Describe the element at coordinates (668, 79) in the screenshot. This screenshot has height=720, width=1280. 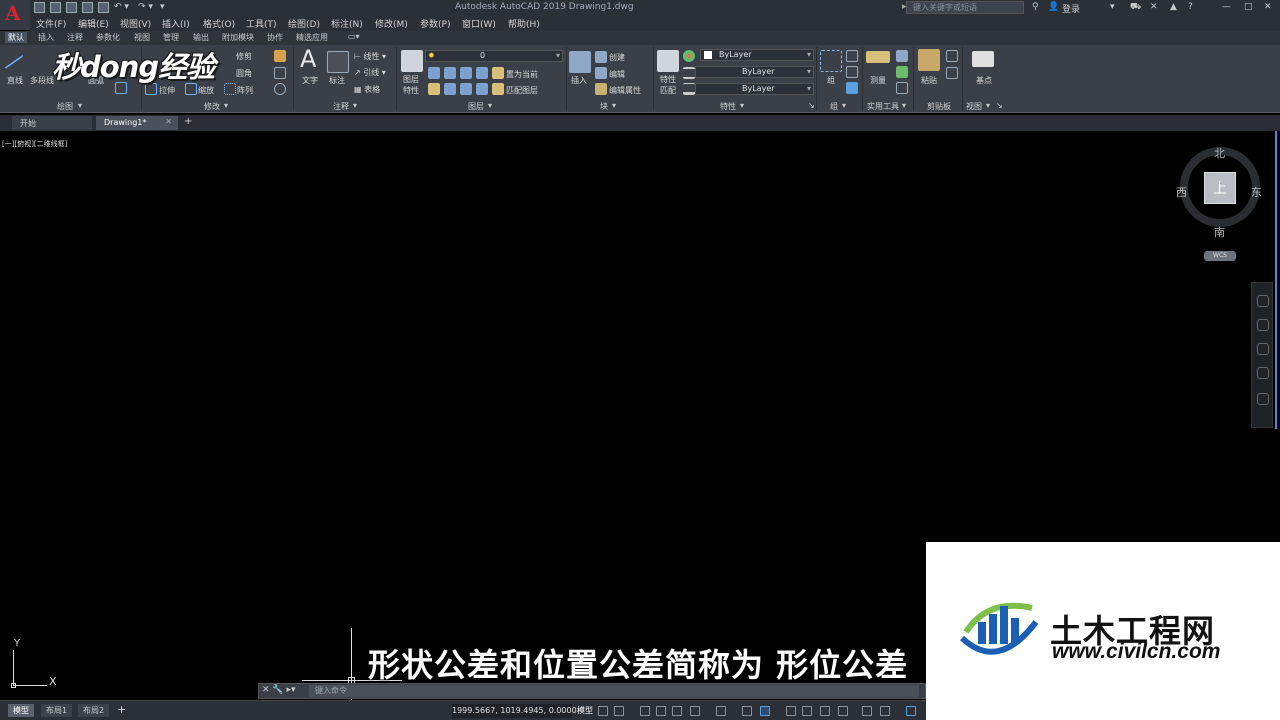
I see `match-properties-line1: 特性` at that location.